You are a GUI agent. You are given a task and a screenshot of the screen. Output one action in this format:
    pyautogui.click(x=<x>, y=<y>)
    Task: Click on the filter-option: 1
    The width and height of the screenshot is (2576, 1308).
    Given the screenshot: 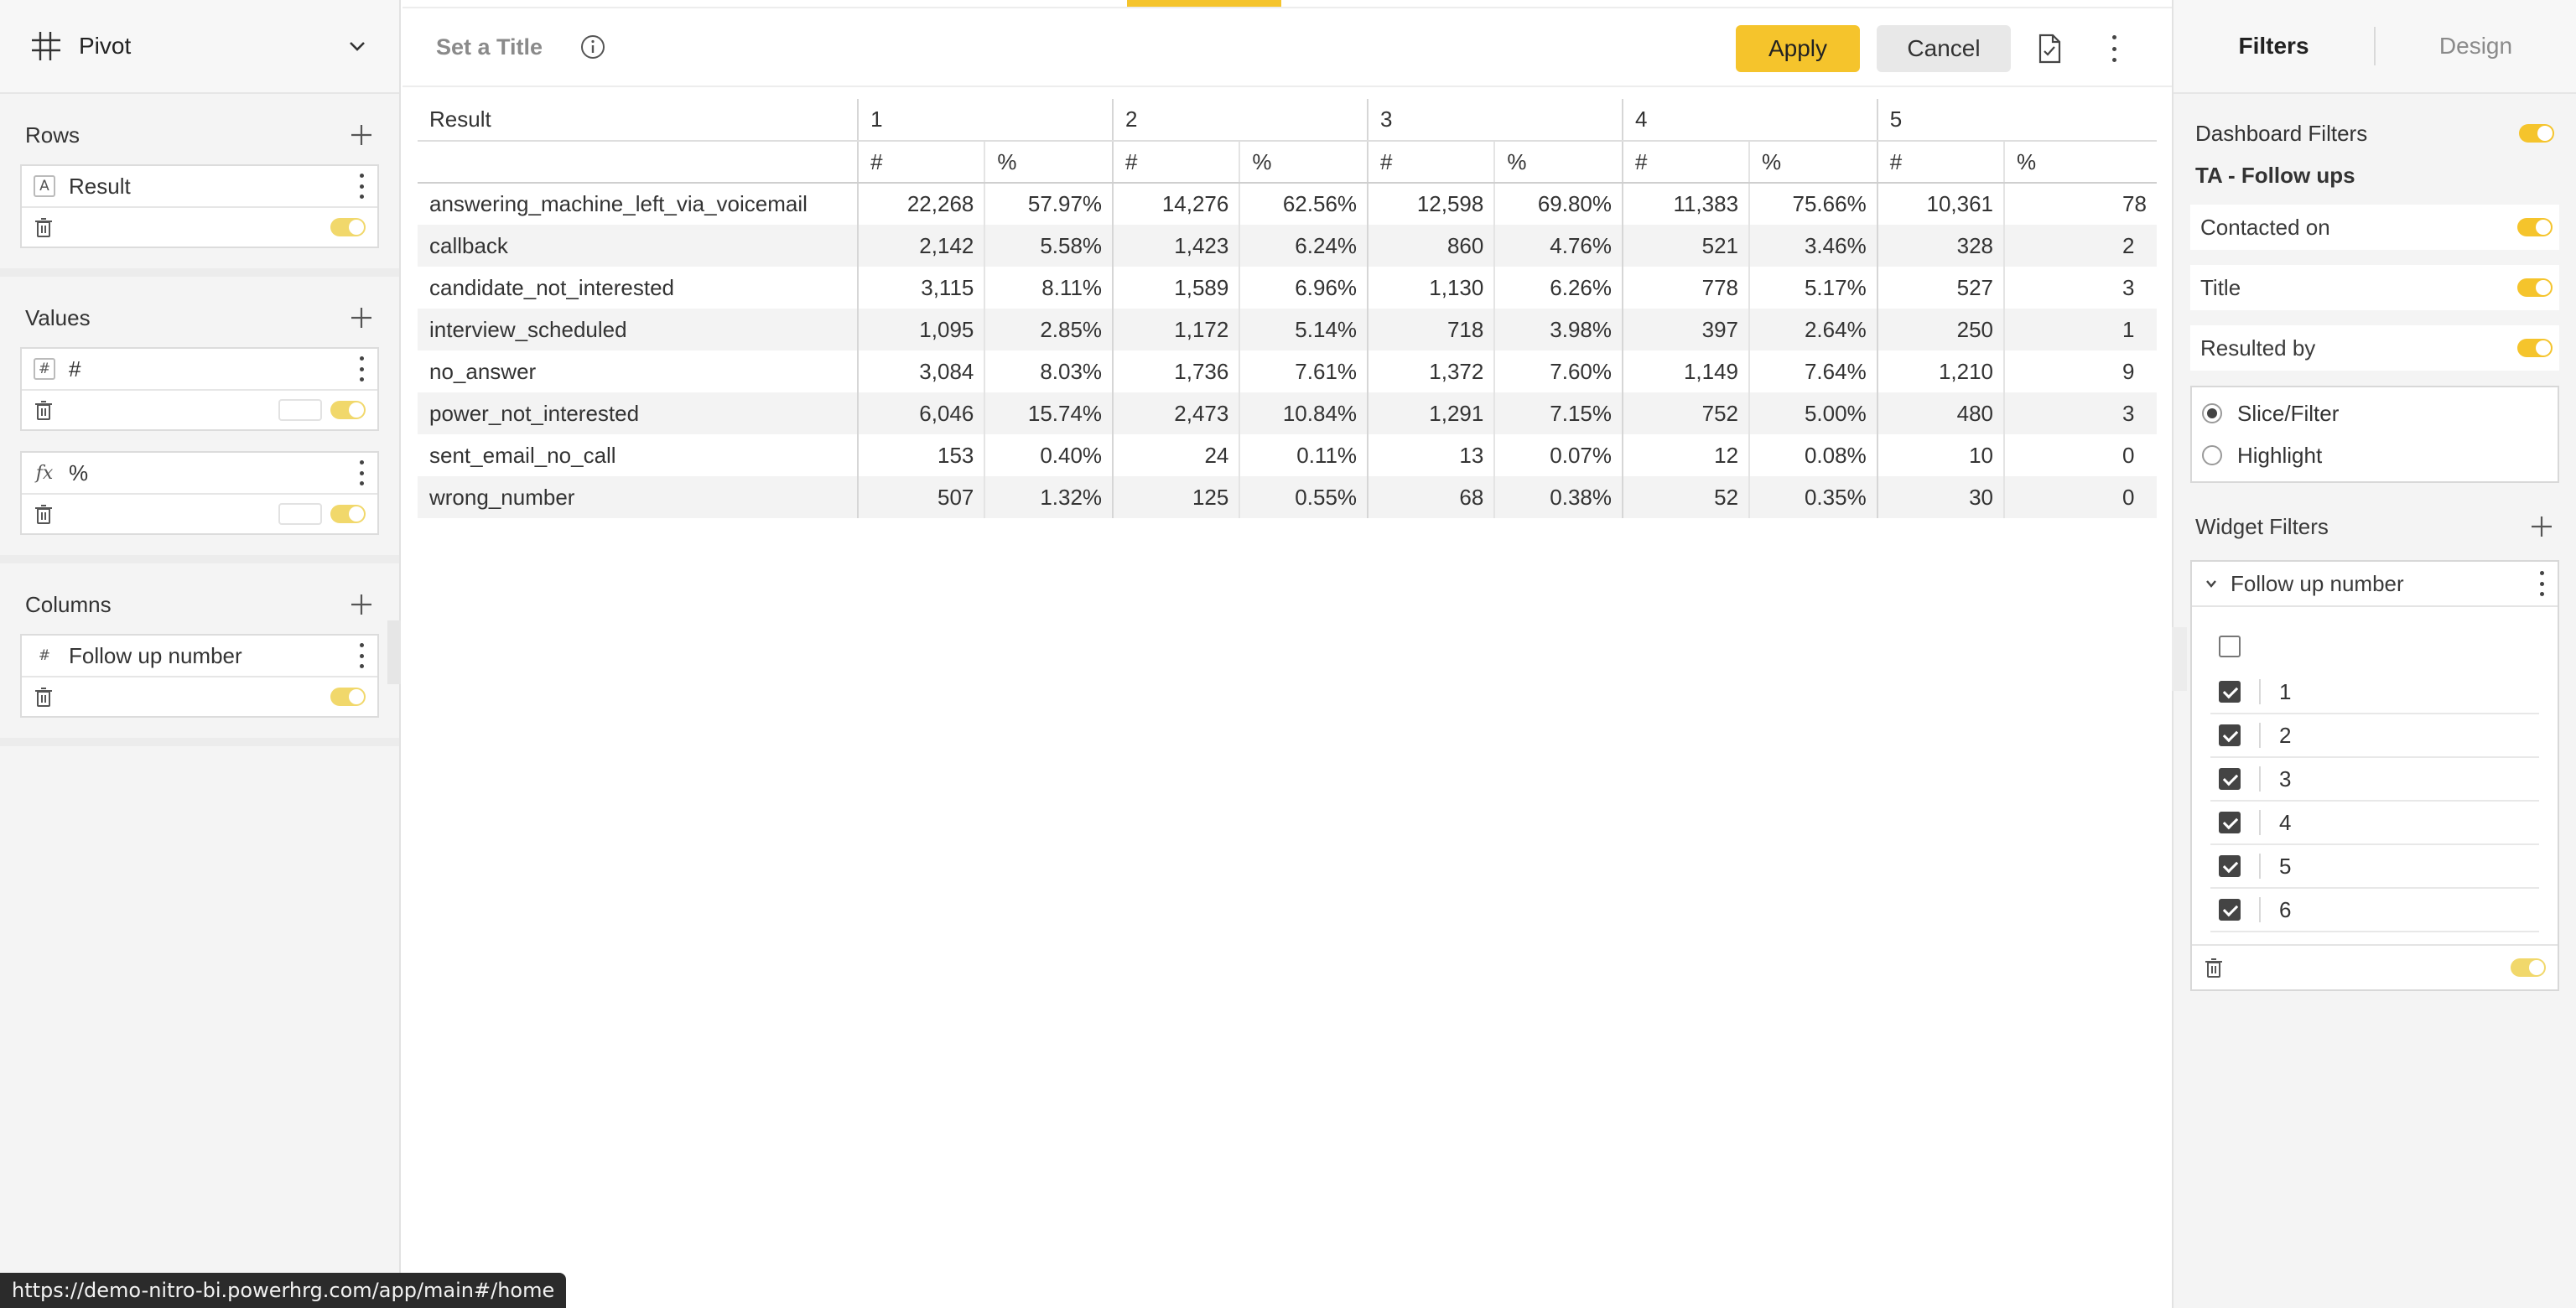 What is the action you would take?
    pyautogui.click(x=2374, y=692)
    